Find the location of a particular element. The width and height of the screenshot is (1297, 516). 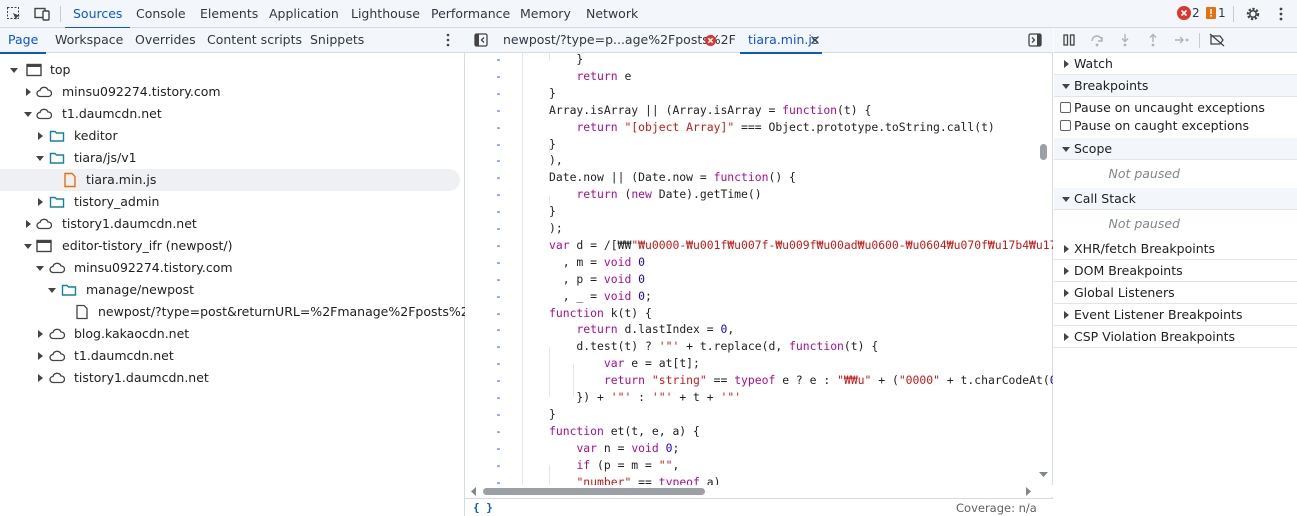

tree-item-top: top is located at coordinates (230, 70).